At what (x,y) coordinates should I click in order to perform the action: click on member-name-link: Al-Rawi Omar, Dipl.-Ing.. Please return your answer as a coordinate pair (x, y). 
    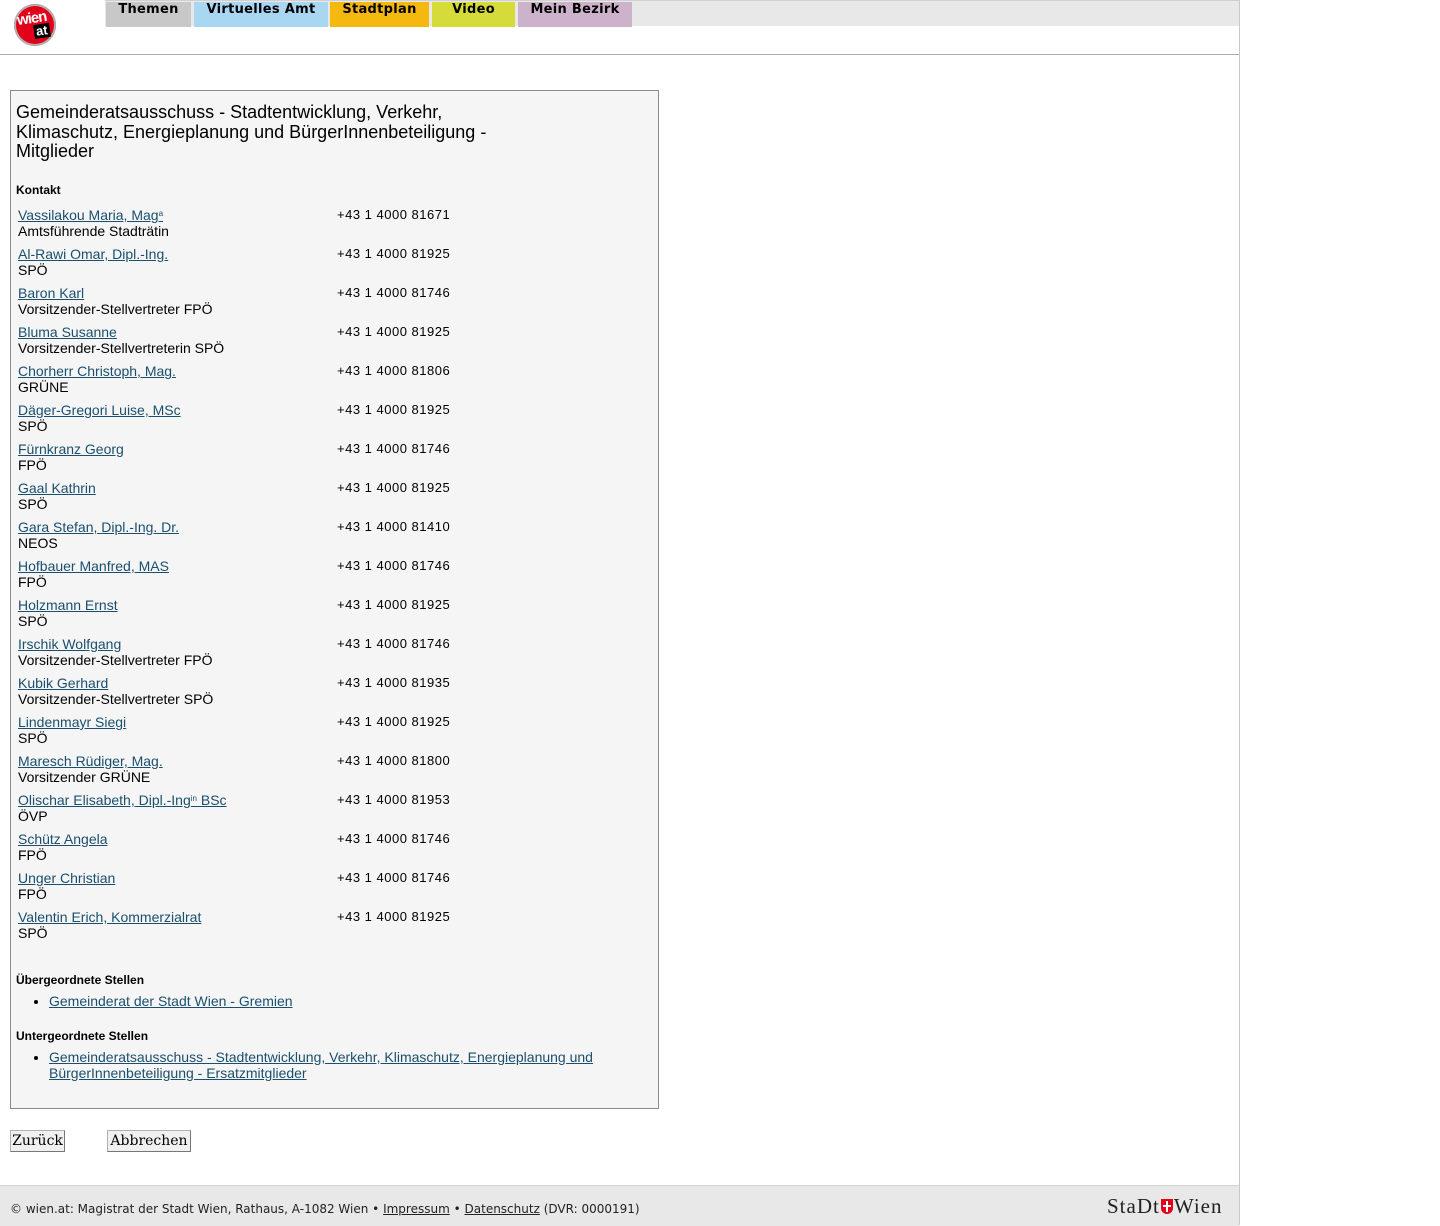
    Looking at the image, I should click on (93, 254).